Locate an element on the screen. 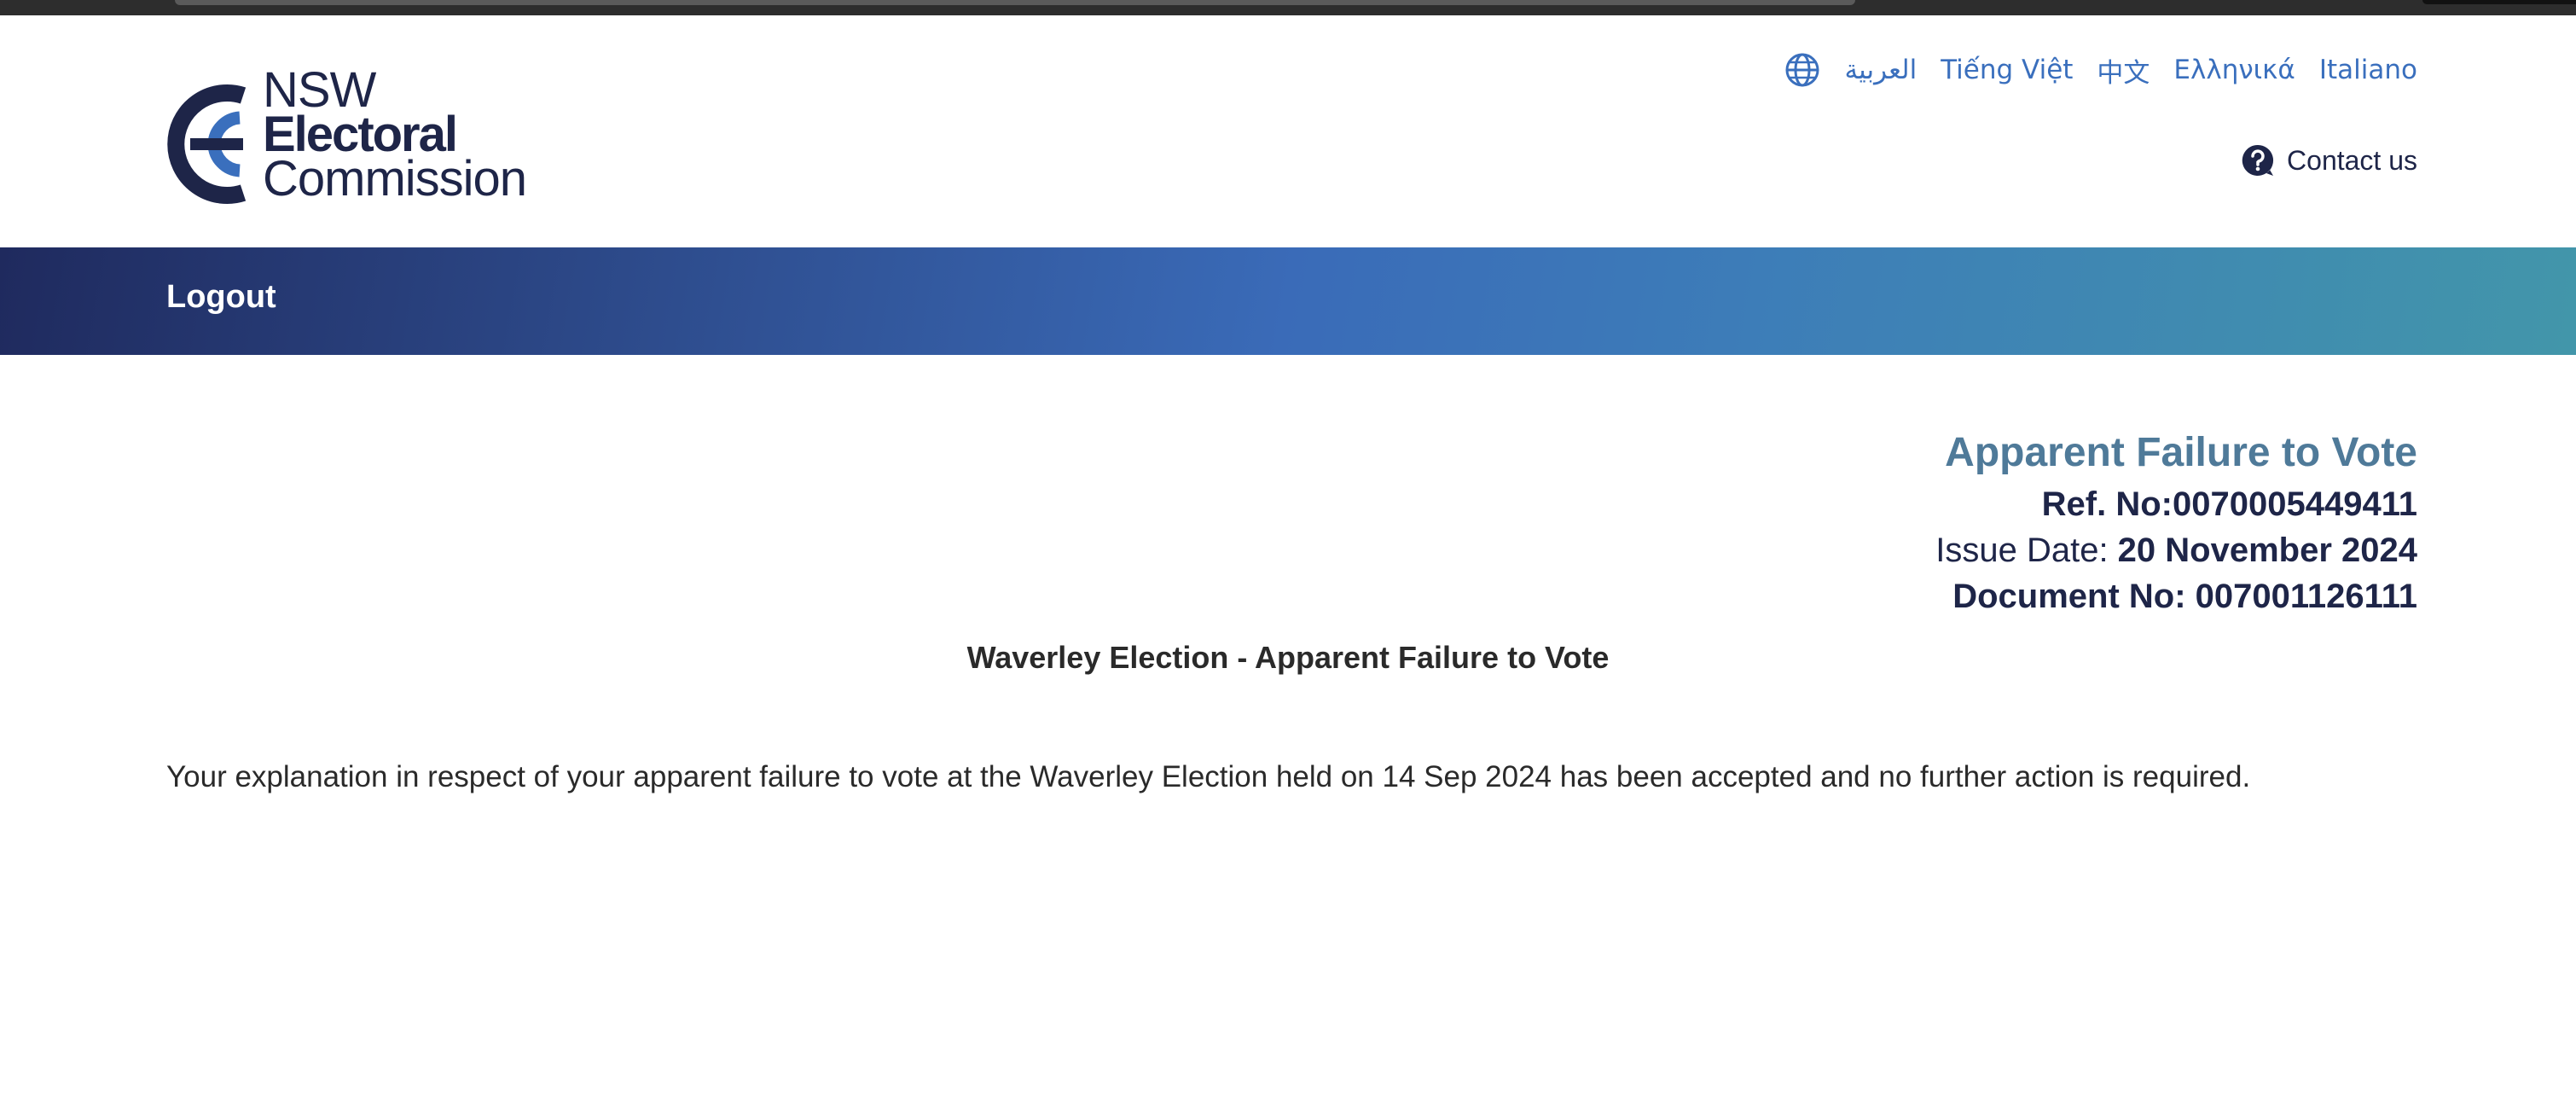  ref-number-line: Ref. No:0070005449411 is located at coordinates (2176, 504).